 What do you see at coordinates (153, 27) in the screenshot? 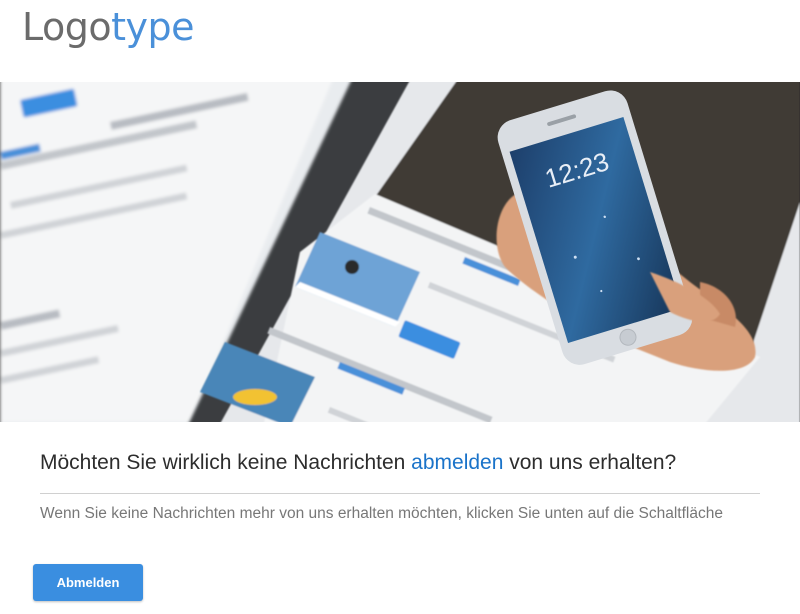
I see `logo-text-secondary: type` at bounding box center [153, 27].